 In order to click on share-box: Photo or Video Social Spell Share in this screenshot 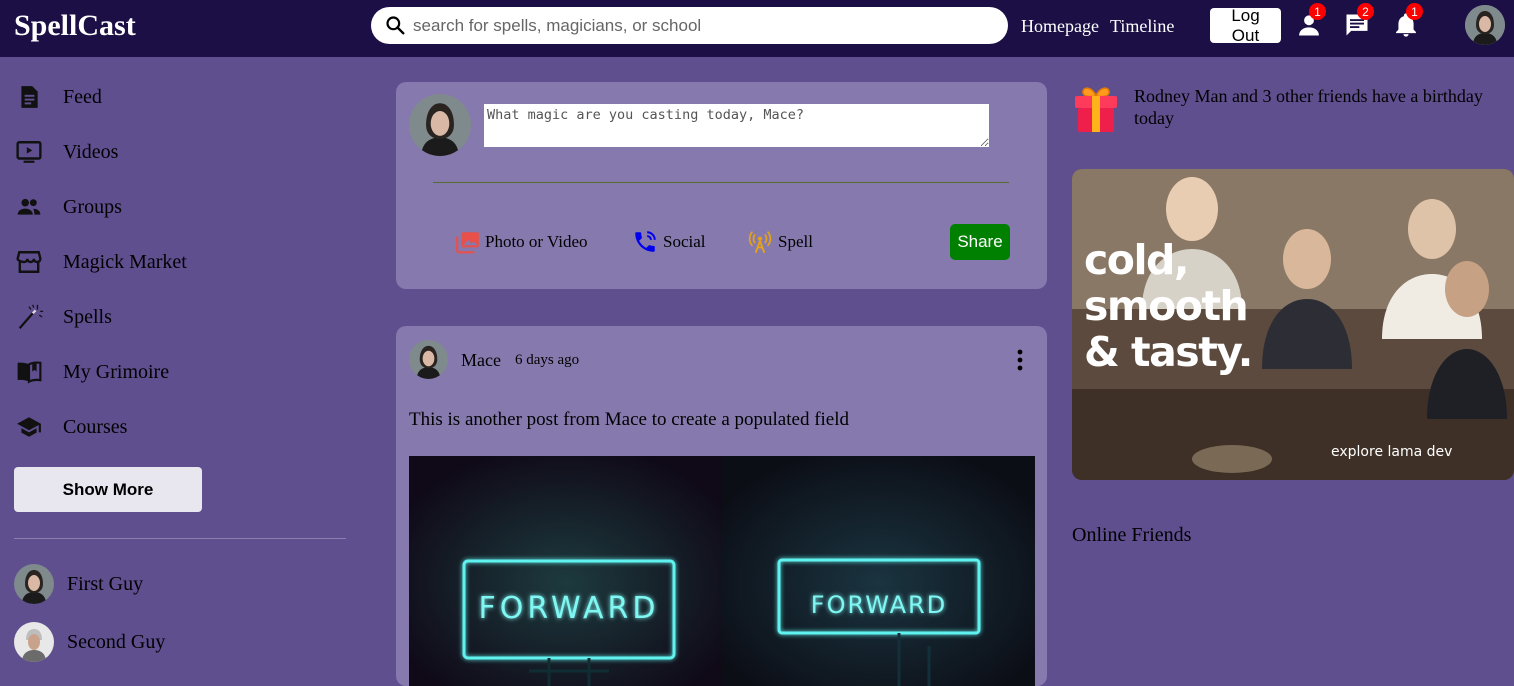, I will do `click(721, 185)`.